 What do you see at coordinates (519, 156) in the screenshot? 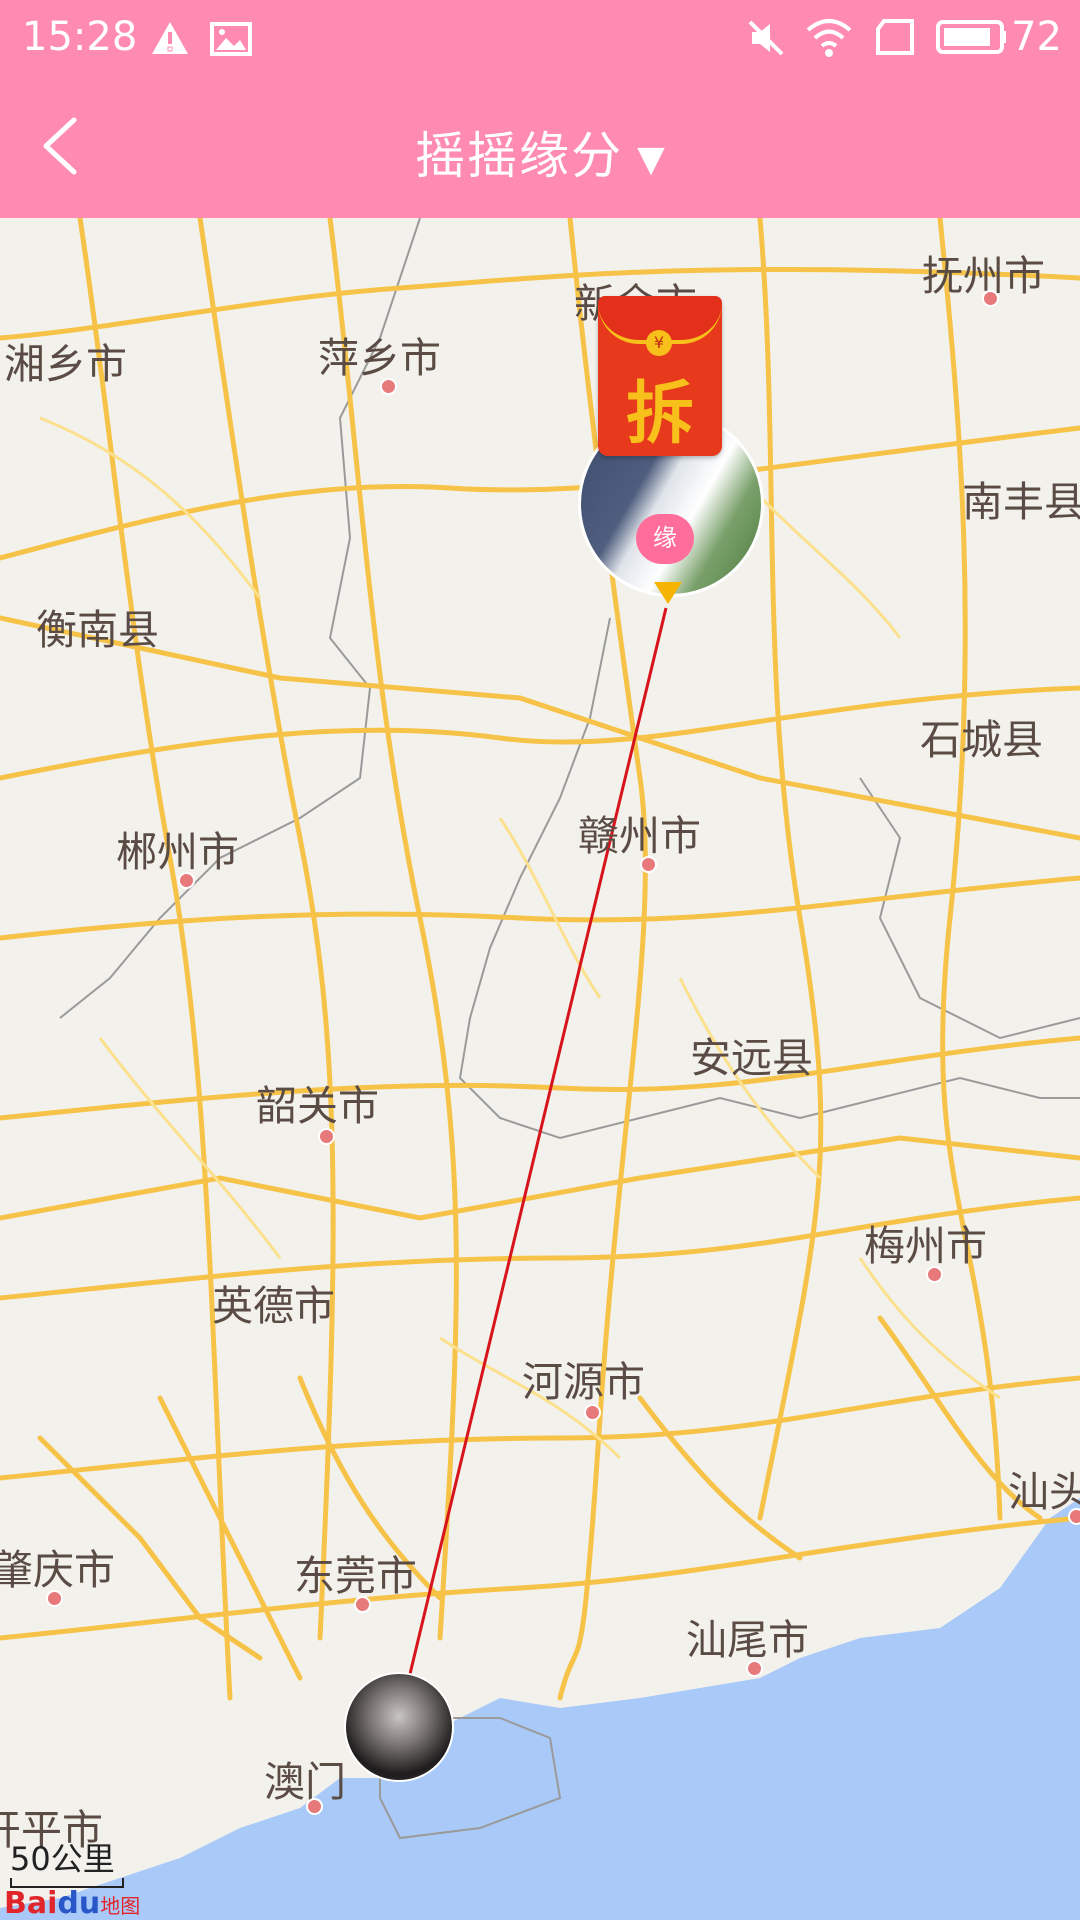
I see `page-title: 摇摇缘分` at bounding box center [519, 156].